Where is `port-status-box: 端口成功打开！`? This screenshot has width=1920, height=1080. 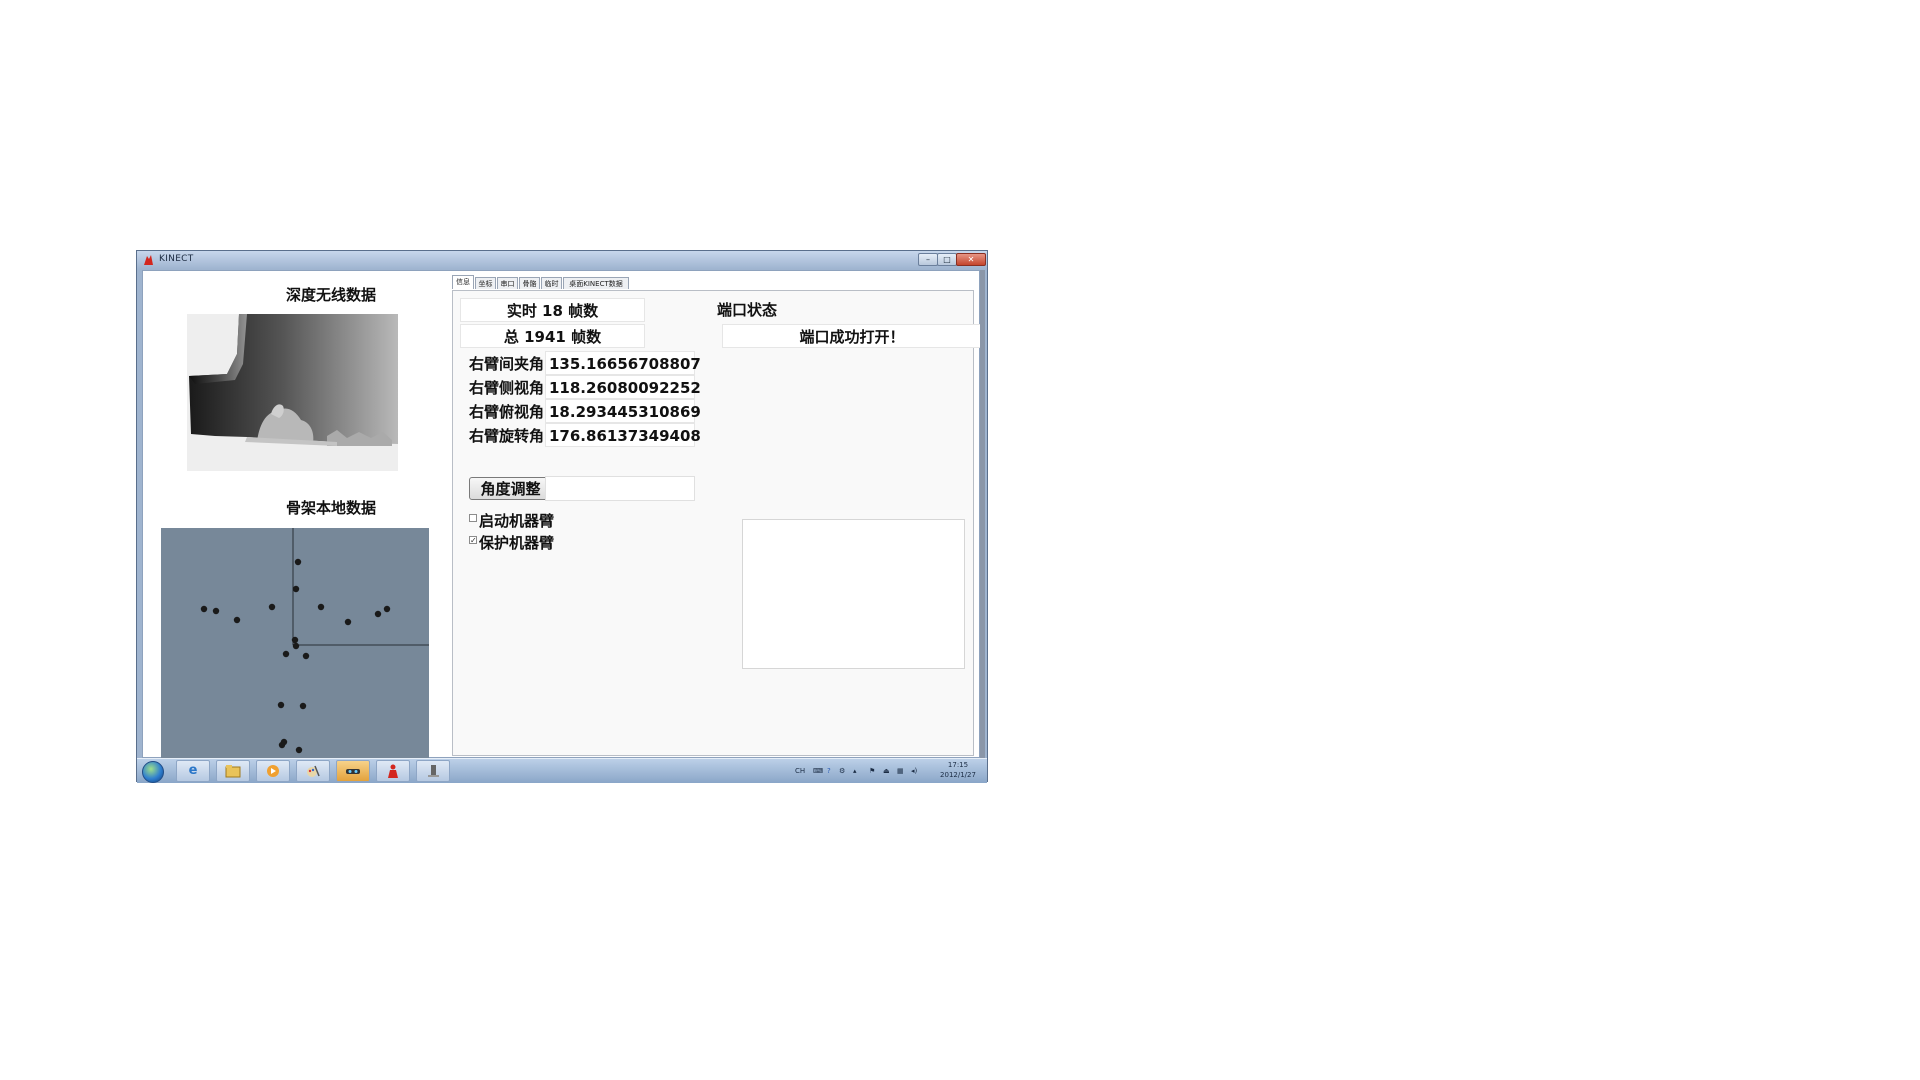 port-status-box: 端口成功打开！ is located at coordinates (852, 336).